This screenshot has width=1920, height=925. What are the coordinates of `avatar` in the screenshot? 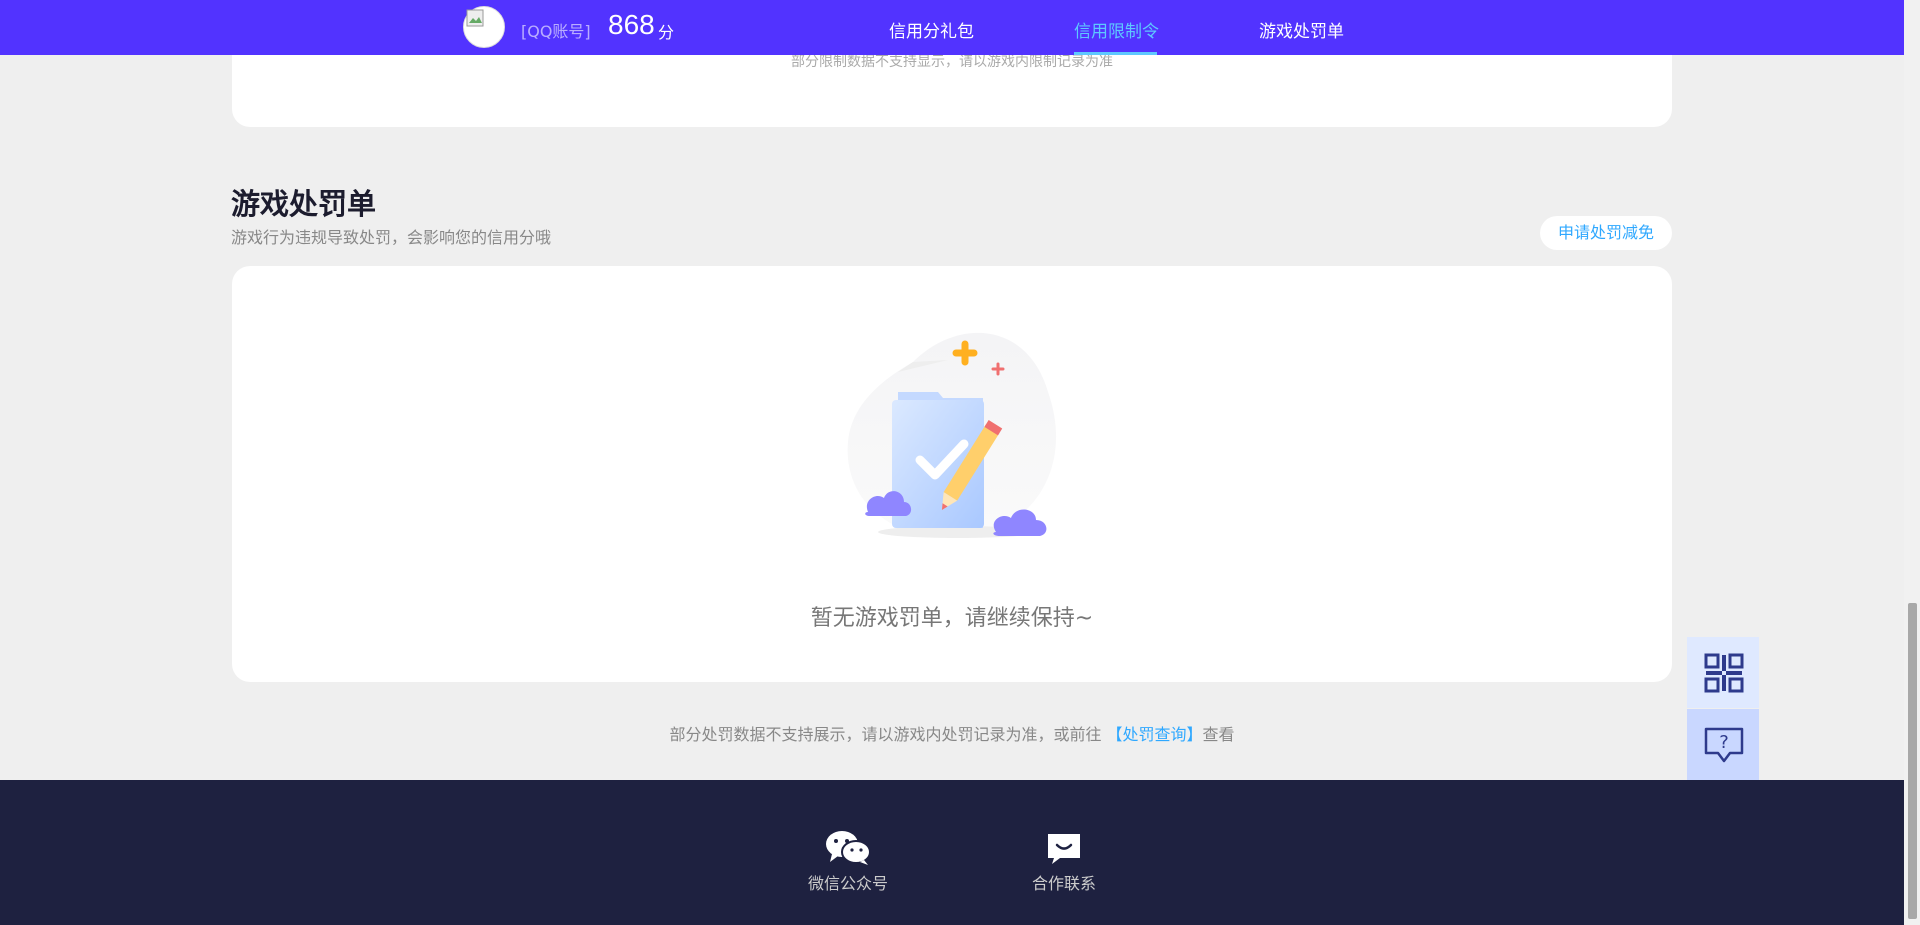 It's located at (484, 27).